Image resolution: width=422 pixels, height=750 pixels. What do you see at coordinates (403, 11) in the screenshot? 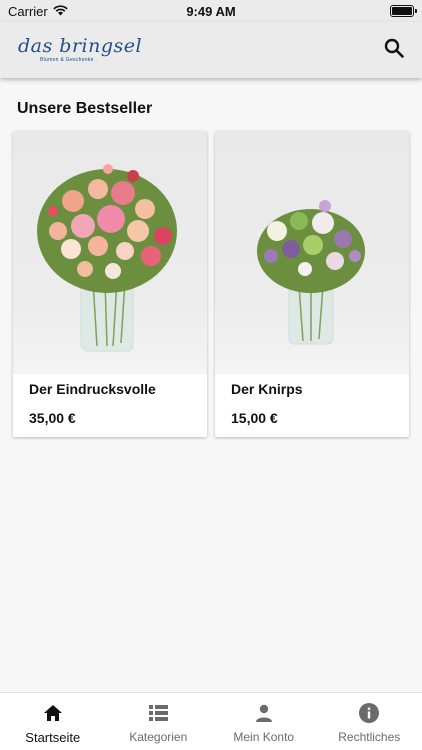
I see `battery-icon` at bounding box center [403, 11].